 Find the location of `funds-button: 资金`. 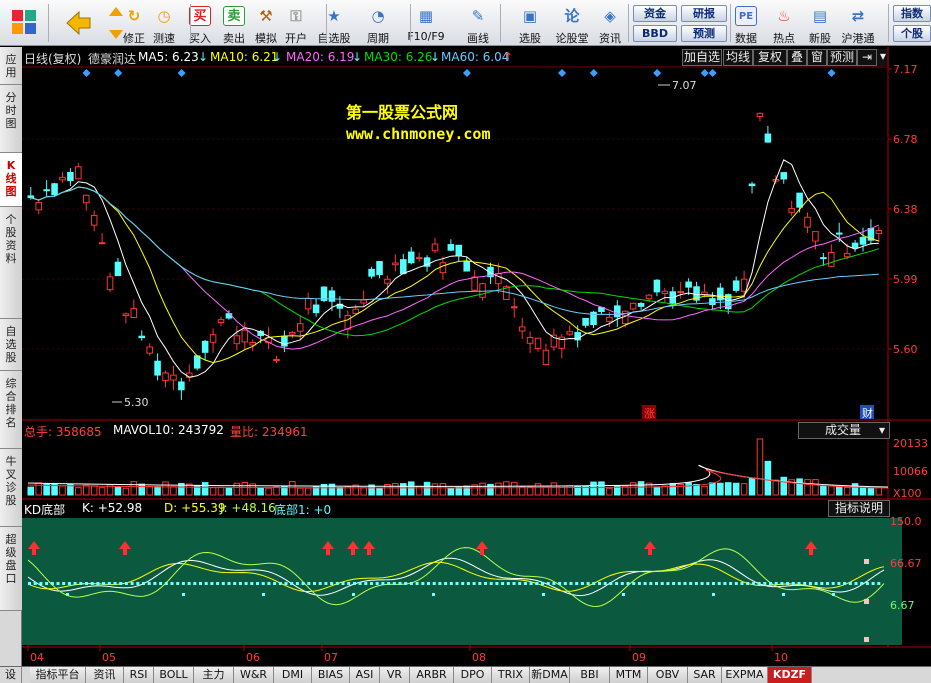

funds-button: 资金 is located at coordinates (655, 13).